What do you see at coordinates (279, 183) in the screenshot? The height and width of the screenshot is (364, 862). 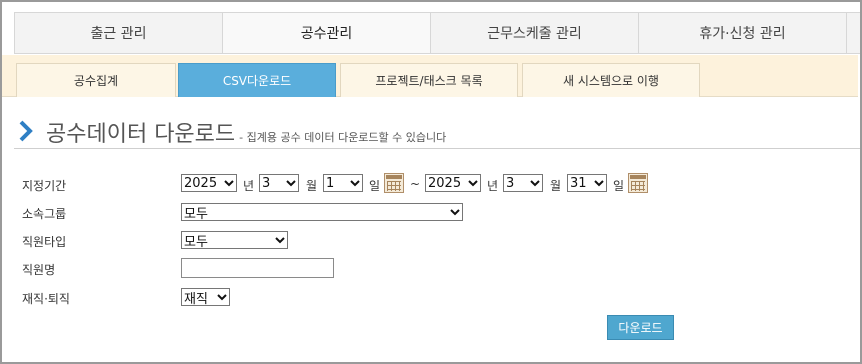 I see `start-month-select: 3` at bounding box center [279, 183].